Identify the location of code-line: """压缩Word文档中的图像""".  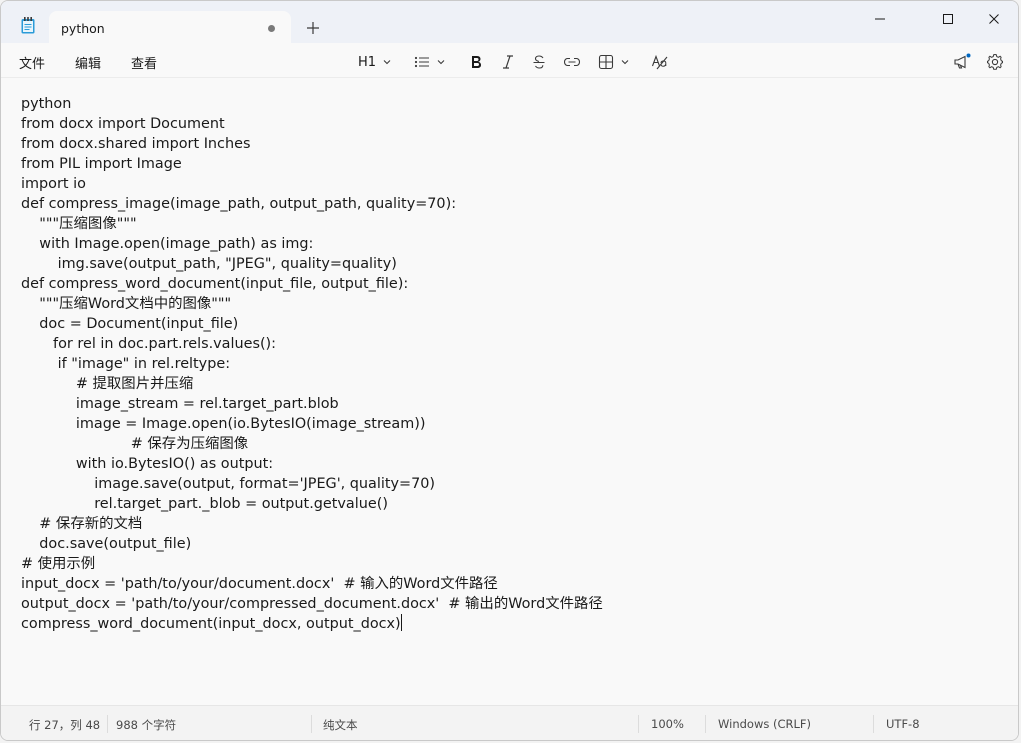
(312, 304).